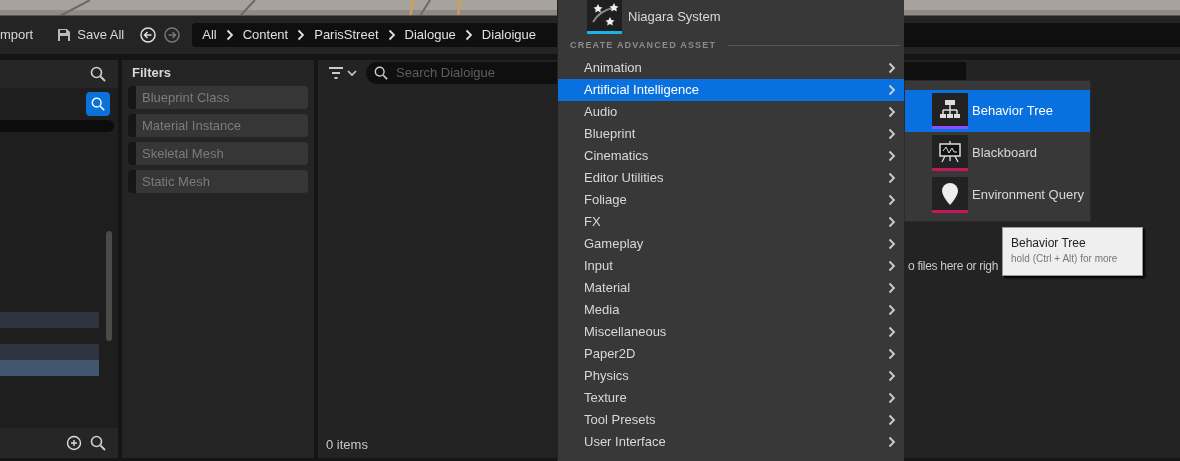  I want to click on search-placeholder: Search Dialoigue, so click(445, 73).